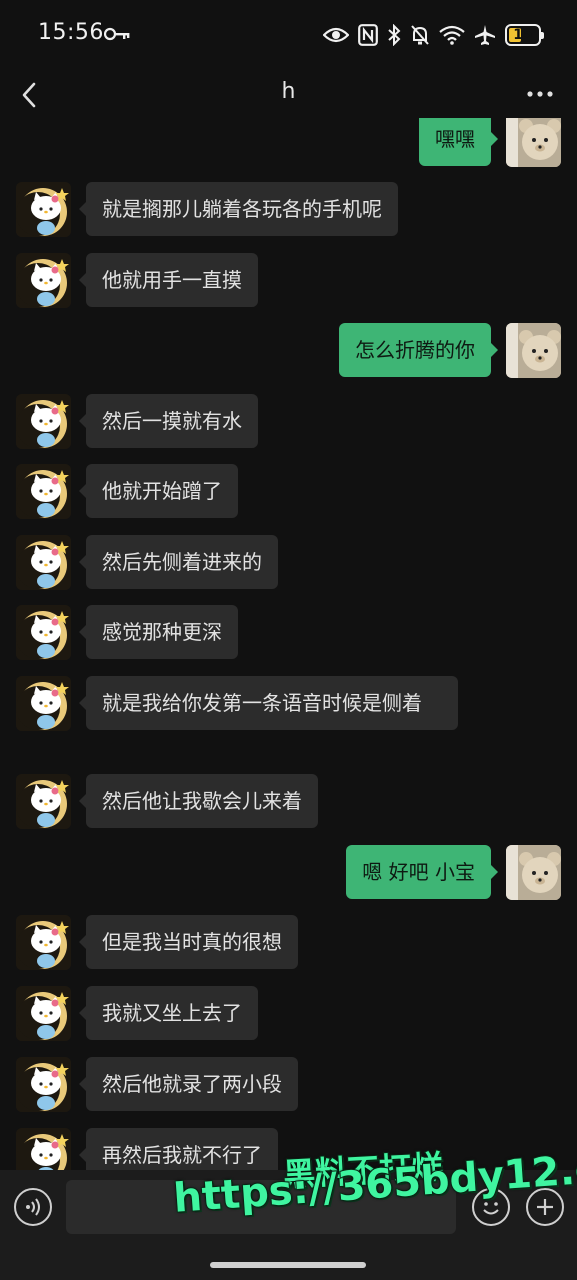 Image resolution: width=577 pixels, height=1280 pixels. What do you see at coordinates (288, 35) in the screenshot?
I see `status-bar: 15:56 15` at bounding box center [288, 35].